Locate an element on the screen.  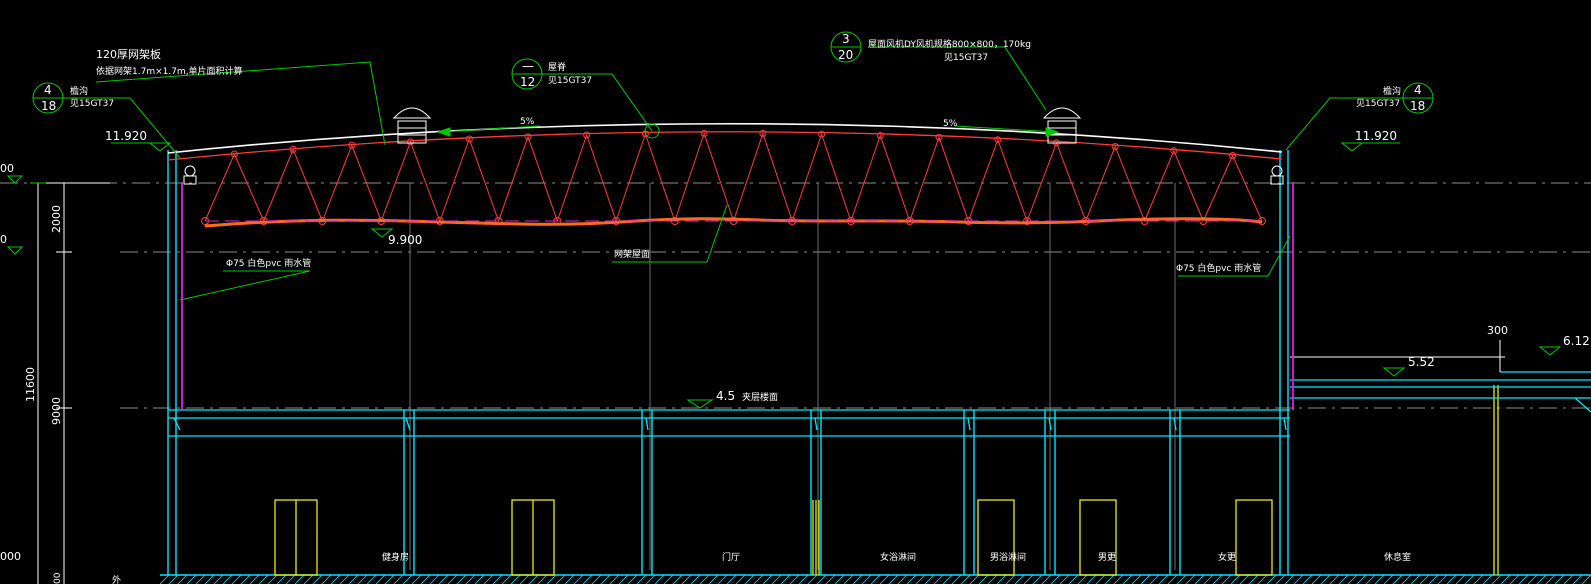
note-ridge: 屋脊 is located at coordinates (557, 67).